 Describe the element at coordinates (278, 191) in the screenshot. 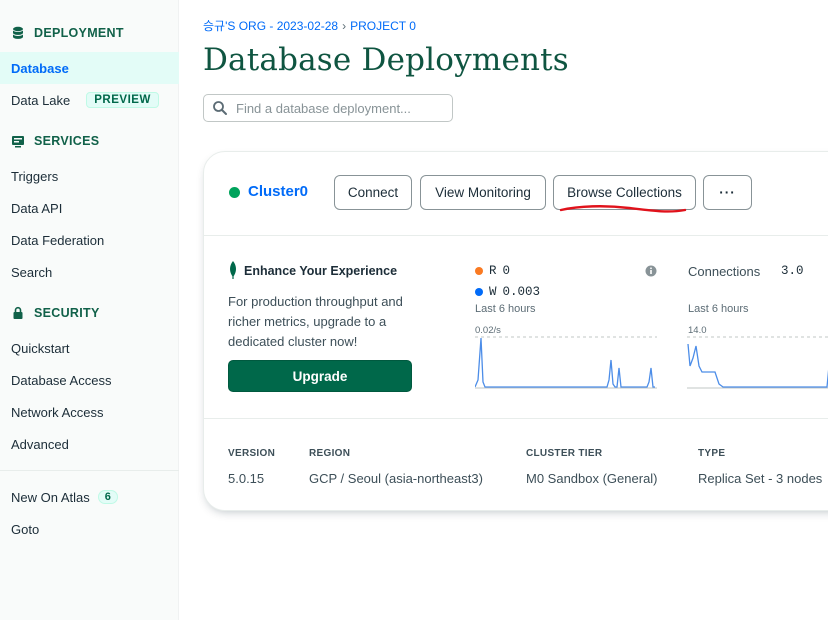

I see `cluster-name-link: Cluster0` at that location.